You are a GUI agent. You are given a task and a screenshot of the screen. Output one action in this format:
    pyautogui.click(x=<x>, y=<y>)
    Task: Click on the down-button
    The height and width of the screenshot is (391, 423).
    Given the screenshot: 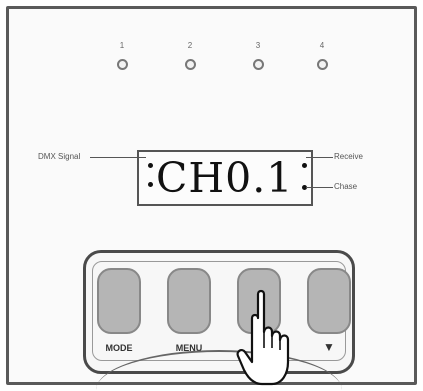 What is the action you would take?
    pyautogui.click(x=329, y=301)
    